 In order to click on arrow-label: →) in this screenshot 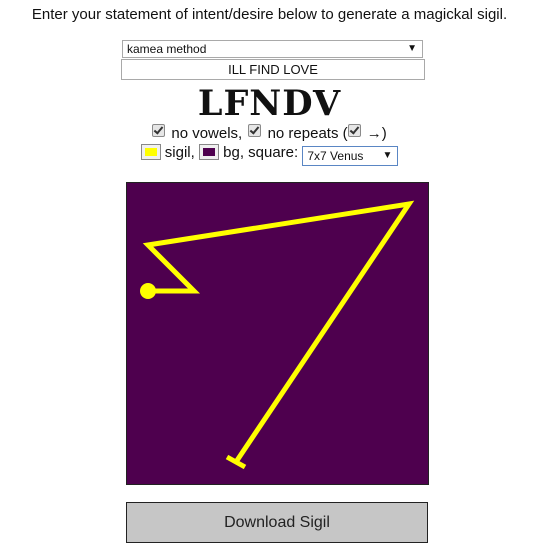, I will do `click(376, 133)`.